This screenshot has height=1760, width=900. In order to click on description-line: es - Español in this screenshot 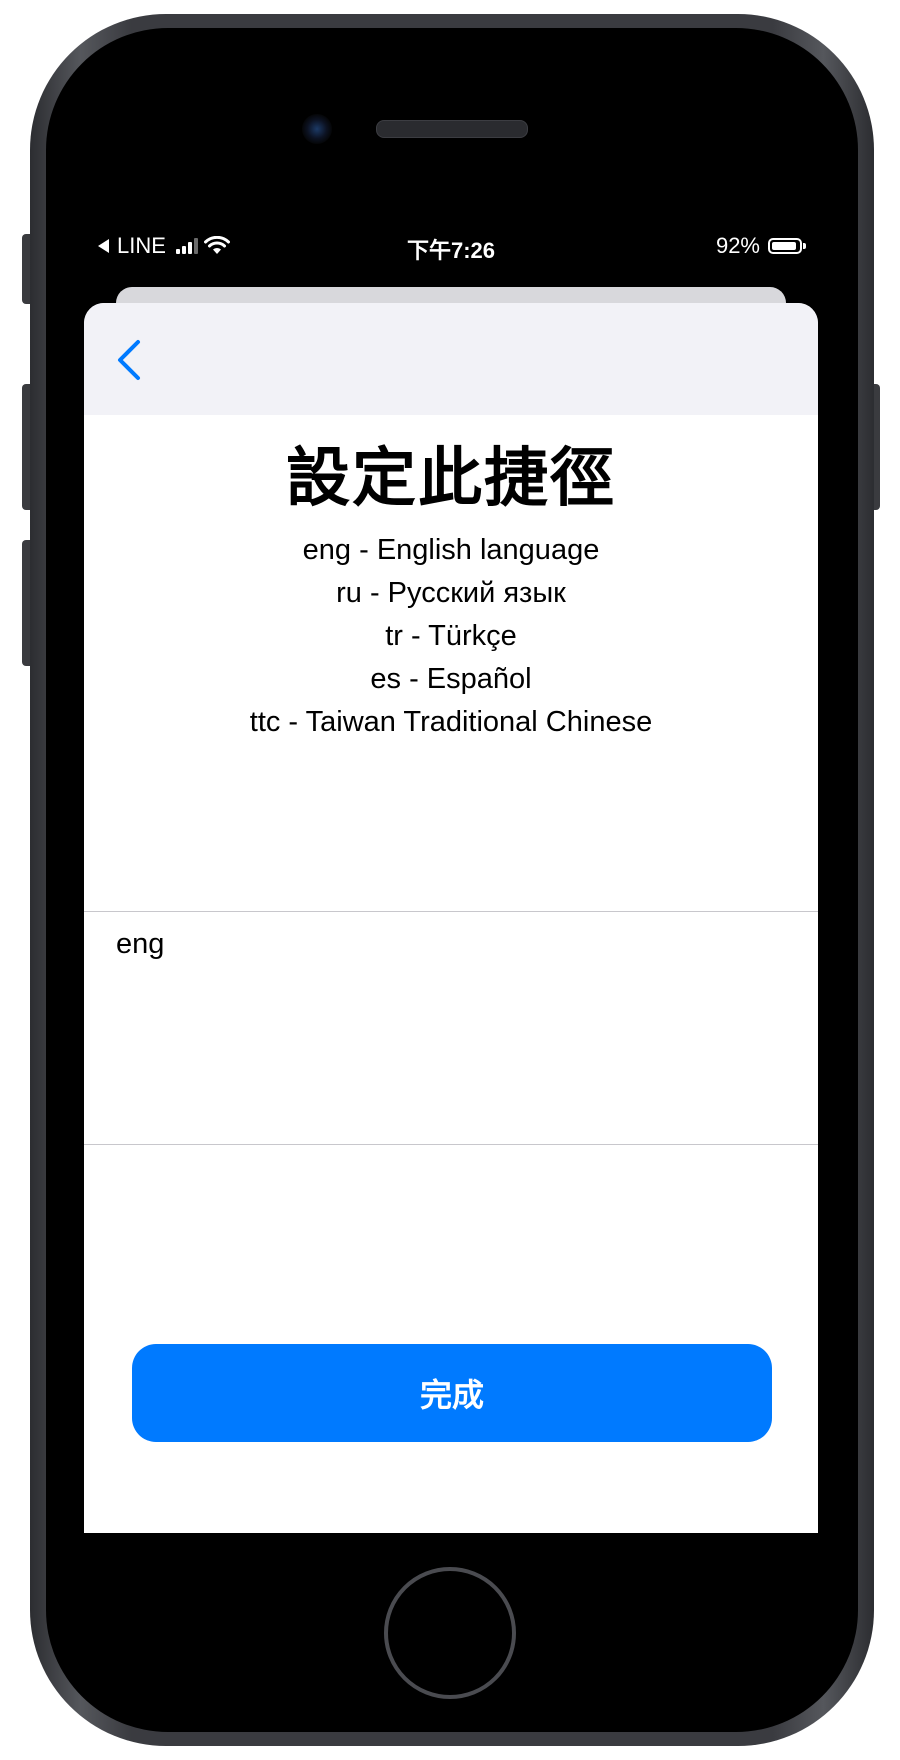, I will do `click(451, 679)`.